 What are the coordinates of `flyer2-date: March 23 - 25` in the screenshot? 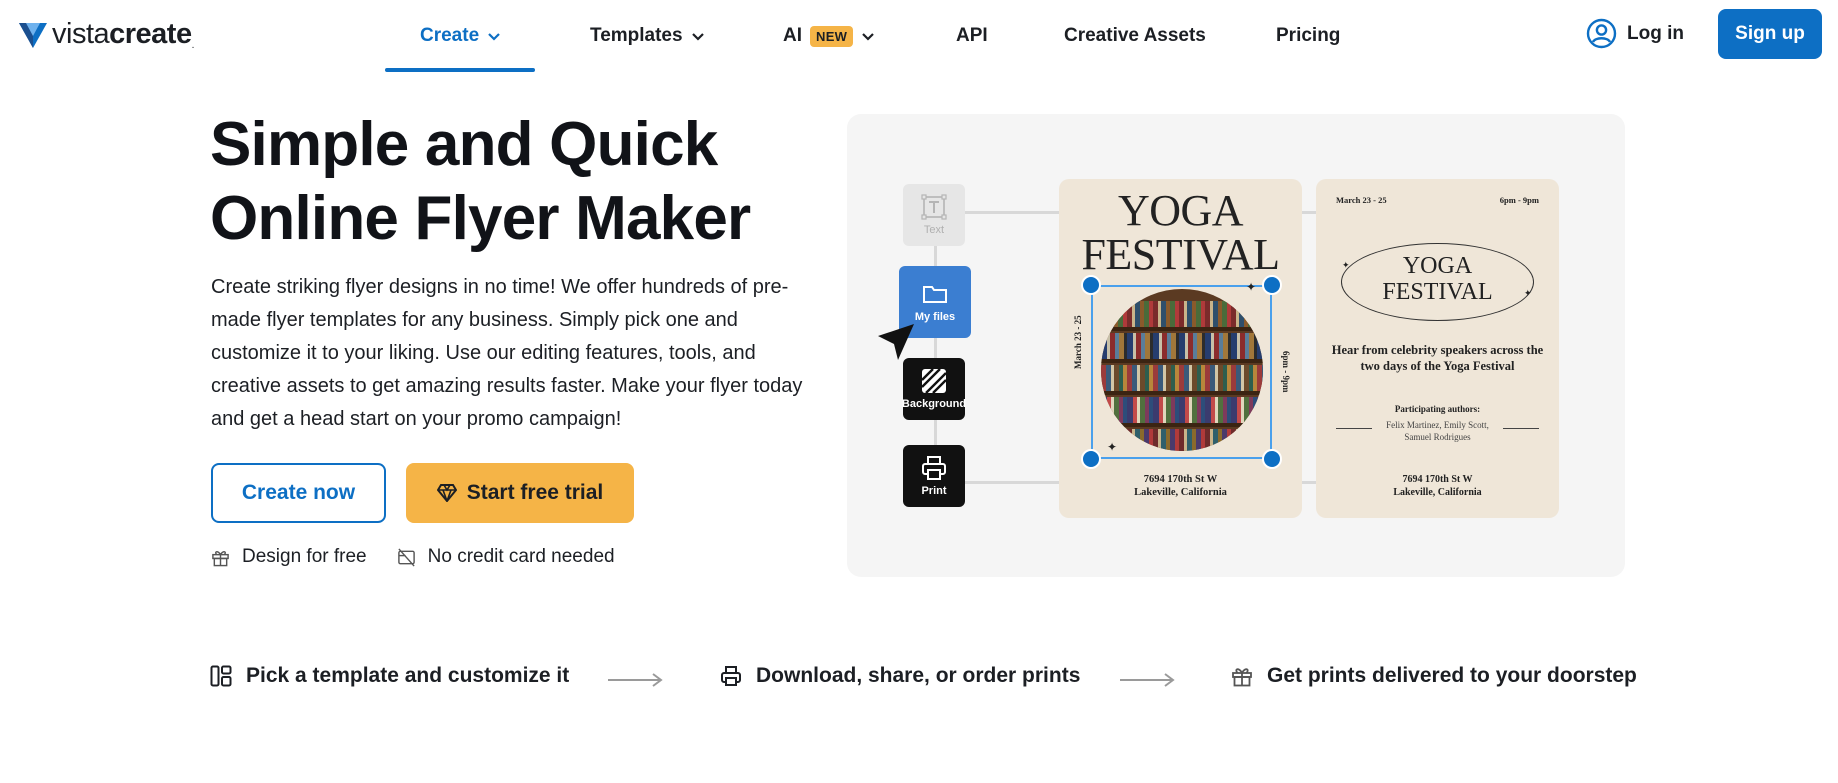 It's located at (1361, 200).